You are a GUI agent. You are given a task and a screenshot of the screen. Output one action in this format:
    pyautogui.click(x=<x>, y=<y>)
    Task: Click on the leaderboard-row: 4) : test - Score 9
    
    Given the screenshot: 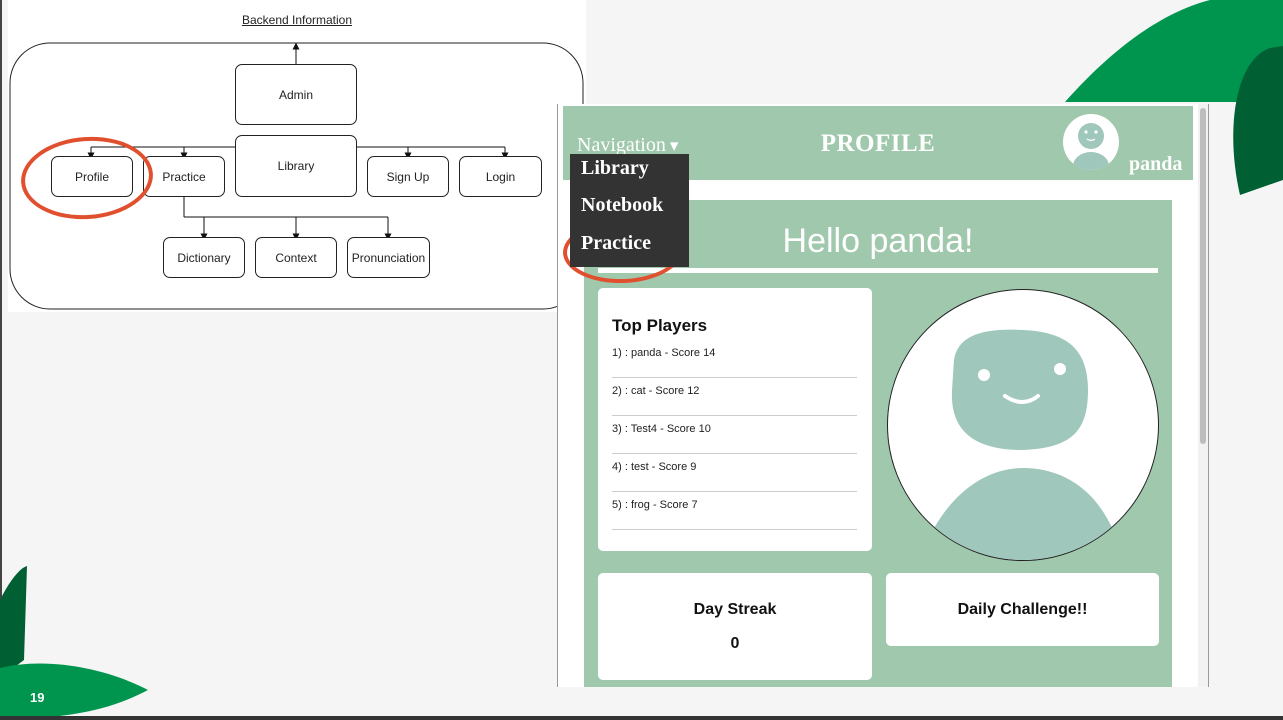 What is the action you would take?
    pyautogui.click(x=734, y=473)
    